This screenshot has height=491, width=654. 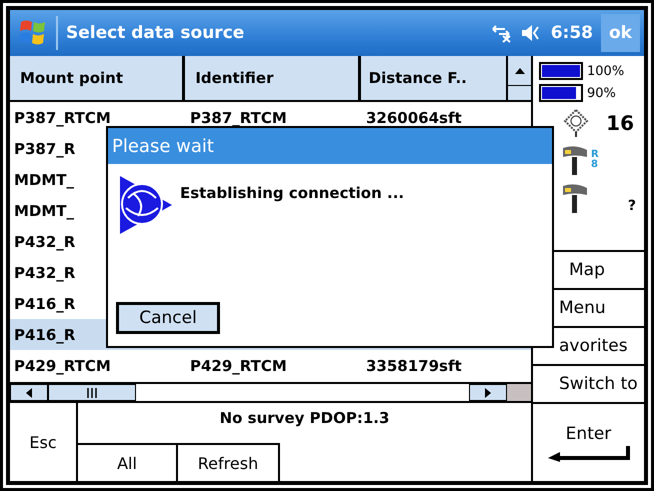 What do you see at coordinates (168, 318) in the screenshot?
I see `cancel-button: Cancel` at bounding box center [168, 318].